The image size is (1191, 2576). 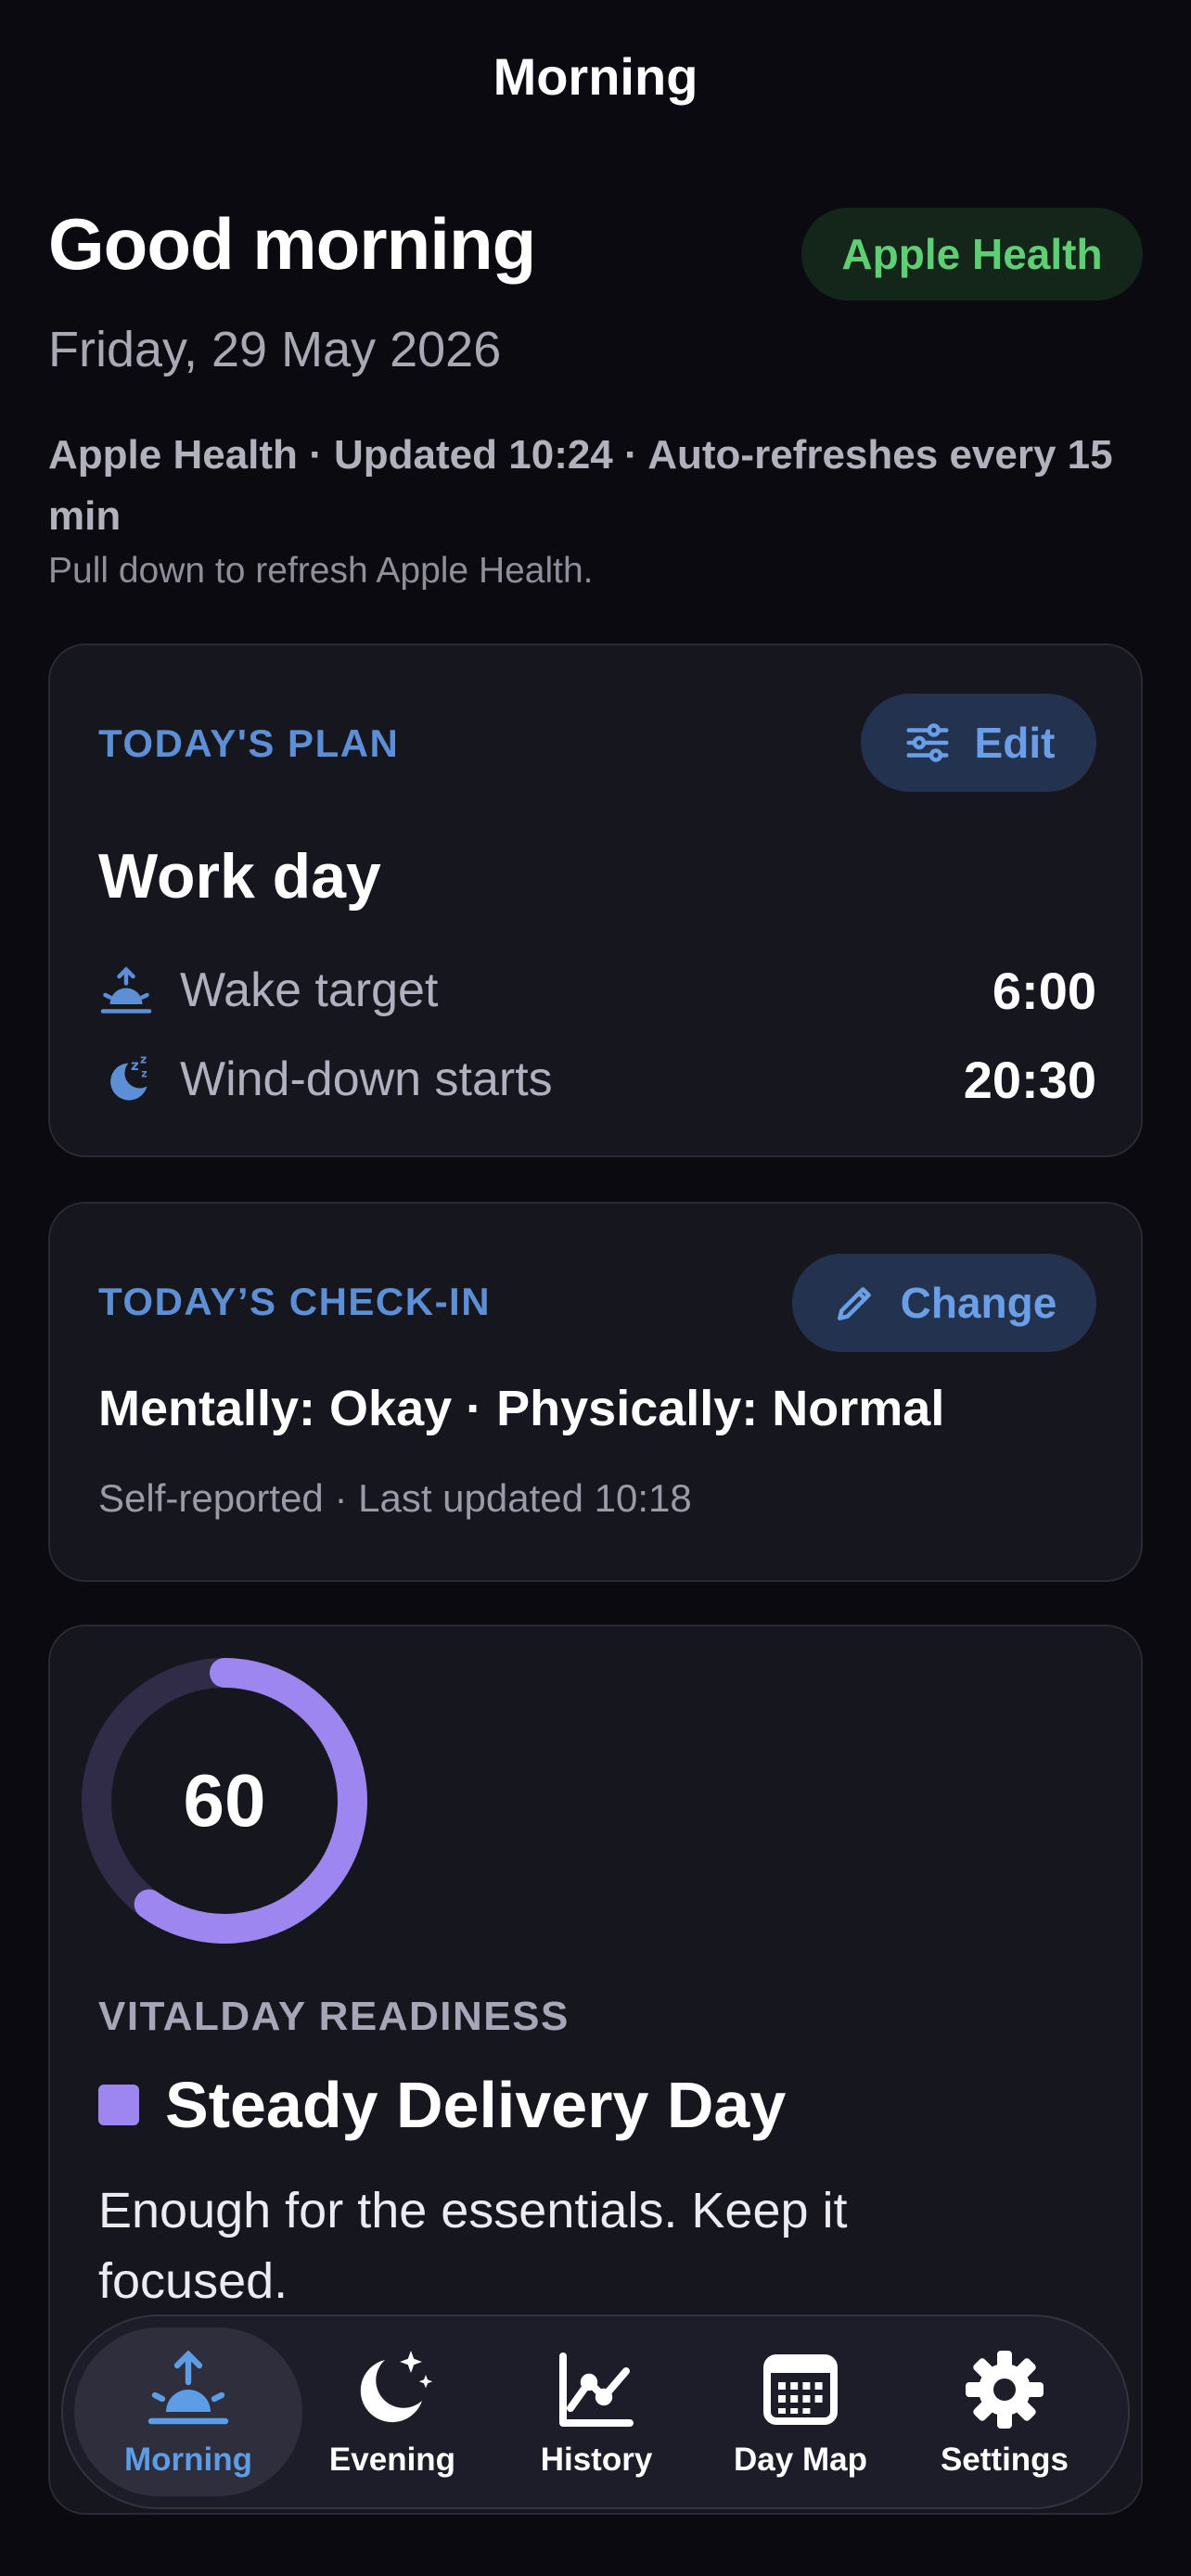 What do you see at coordinates (396, 2387) in the screenshot?
I see `moon-stars-icon` at bounding box center [396, 2387].